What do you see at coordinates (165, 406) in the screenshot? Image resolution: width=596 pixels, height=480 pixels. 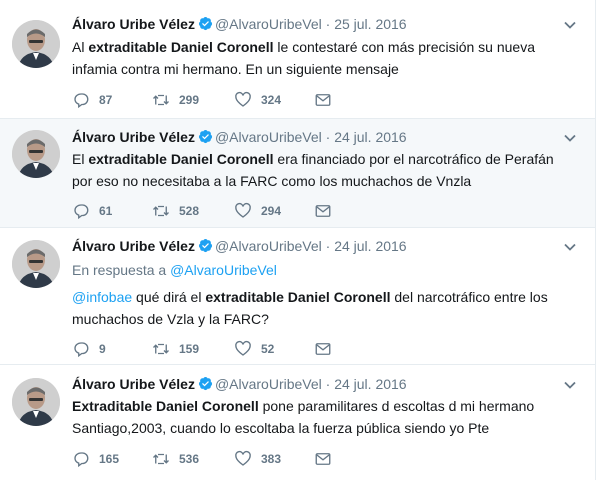 I see `text-bold: Extraditable Daniel Coronell` at bounding box center [165, 406].